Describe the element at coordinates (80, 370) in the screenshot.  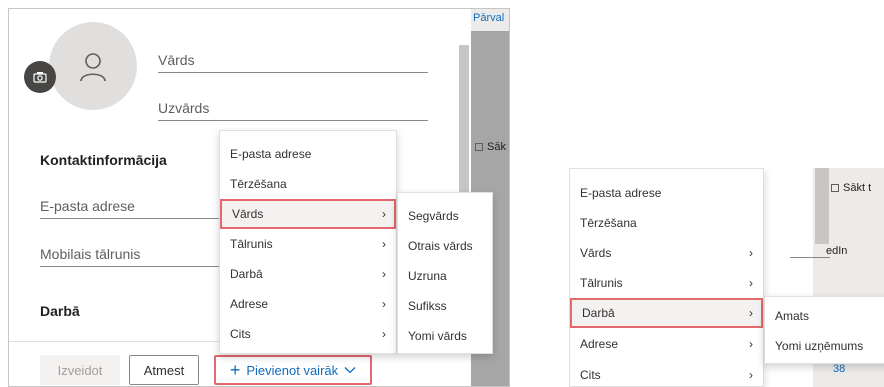
I see `create-button: Izveidot` at that location.